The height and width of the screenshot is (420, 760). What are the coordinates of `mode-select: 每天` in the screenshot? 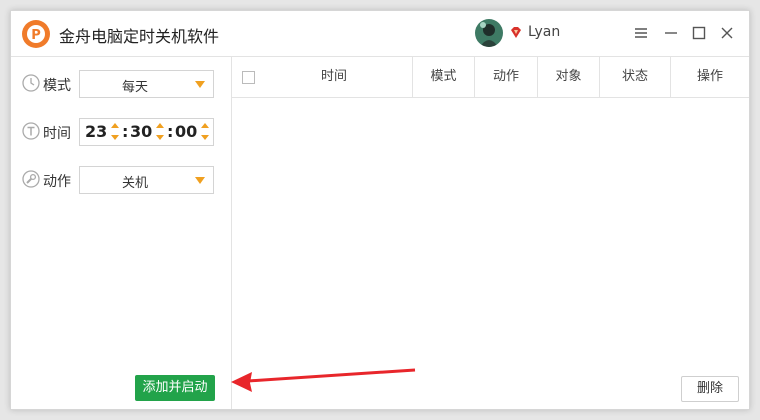 It's located at (146, 84).